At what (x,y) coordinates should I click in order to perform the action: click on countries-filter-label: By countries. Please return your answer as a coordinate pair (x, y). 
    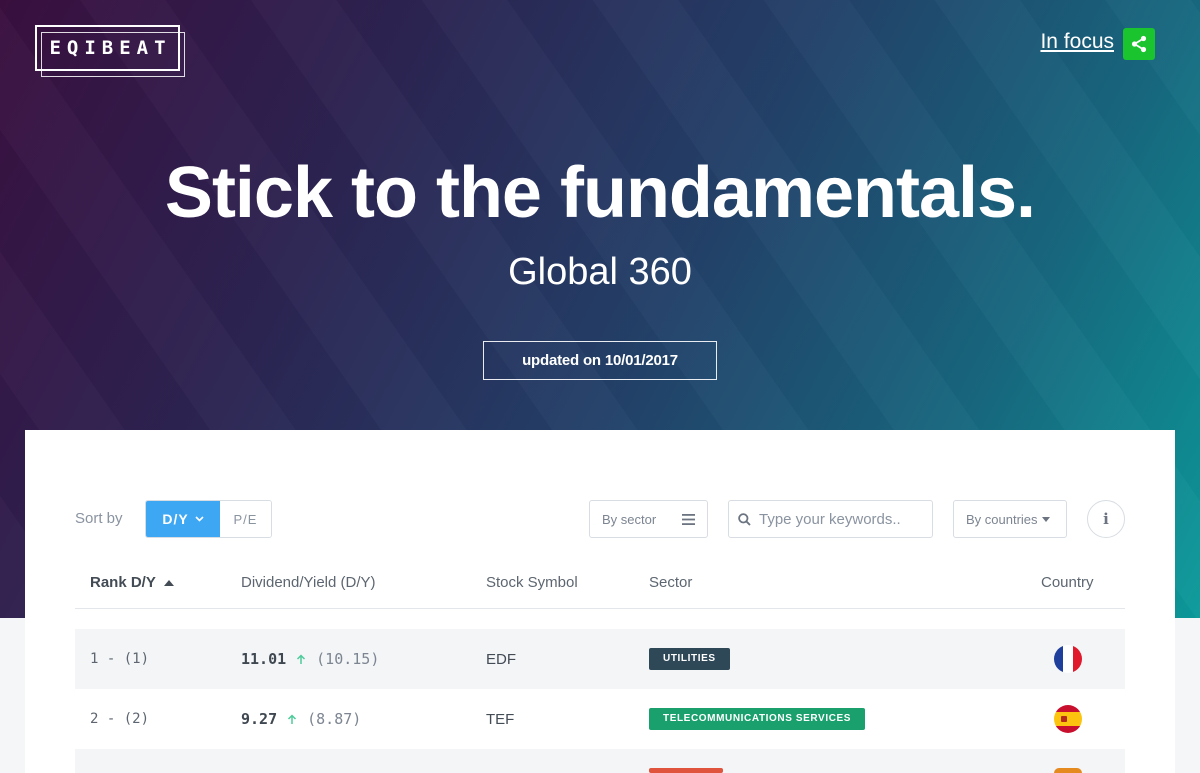
    Looking at the image, I should click on (1002, 519).